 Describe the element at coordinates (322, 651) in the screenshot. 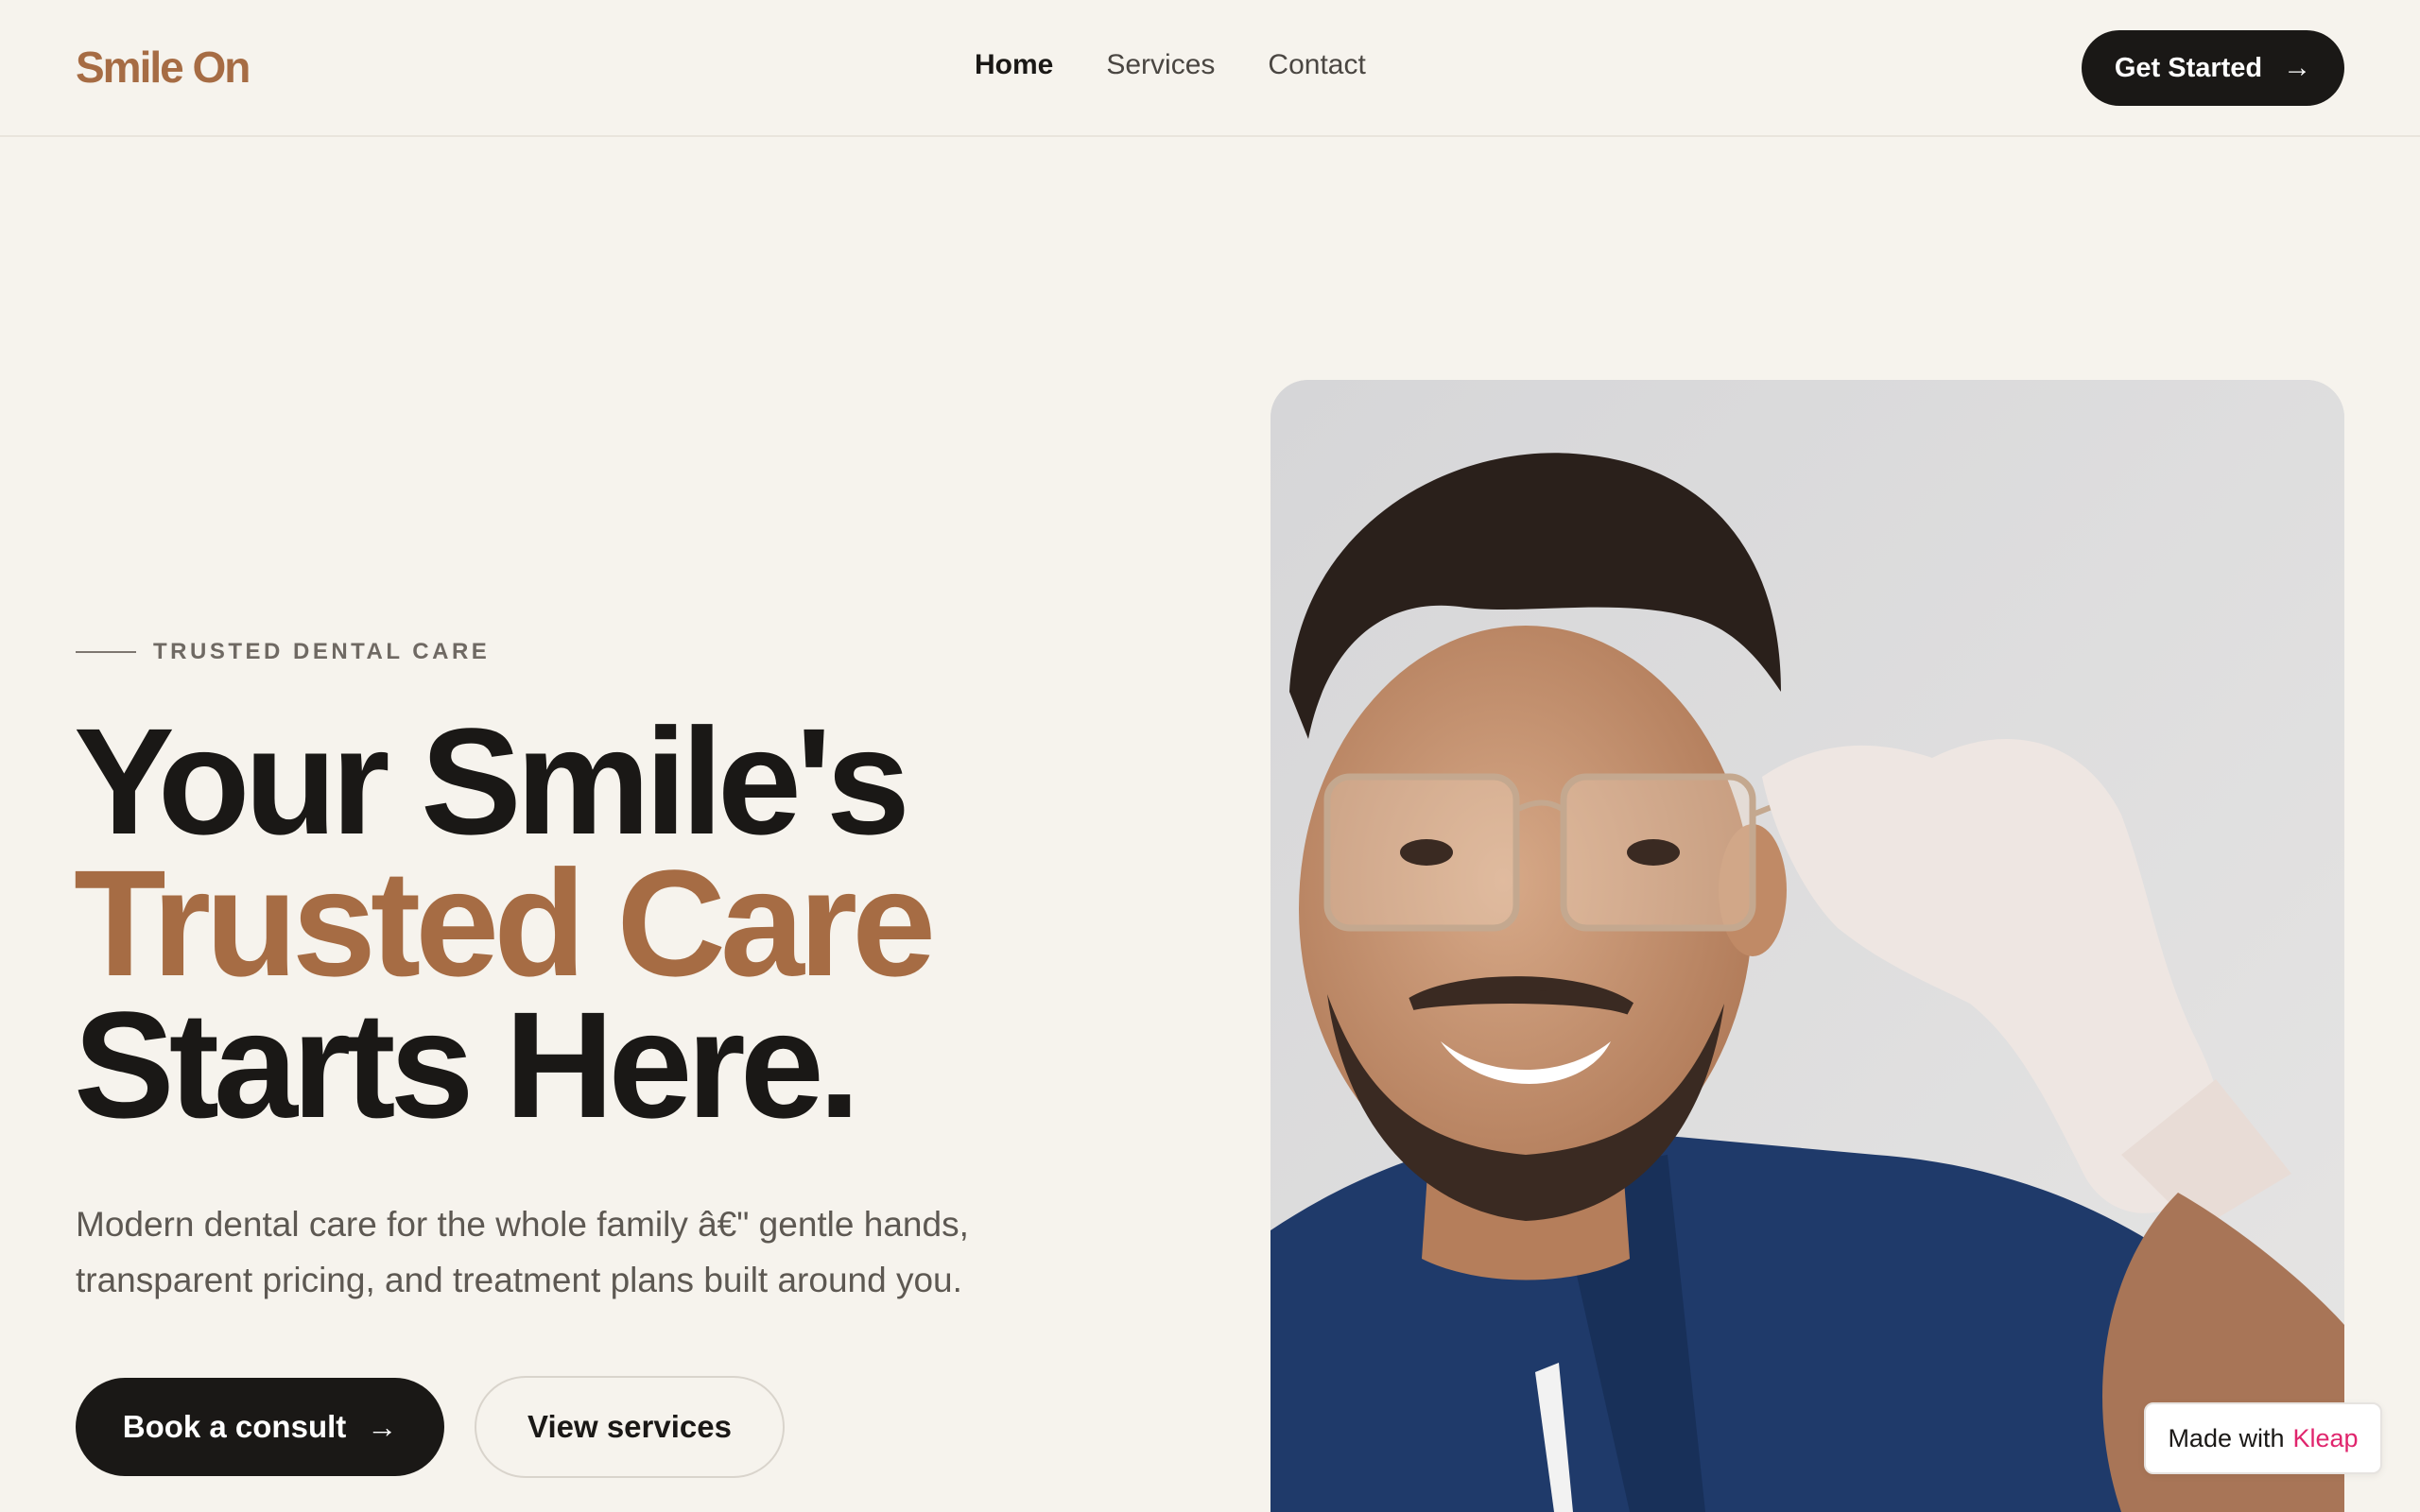

I see `eyebrow-text: TRUSTED DENTAL CARE` at that location.